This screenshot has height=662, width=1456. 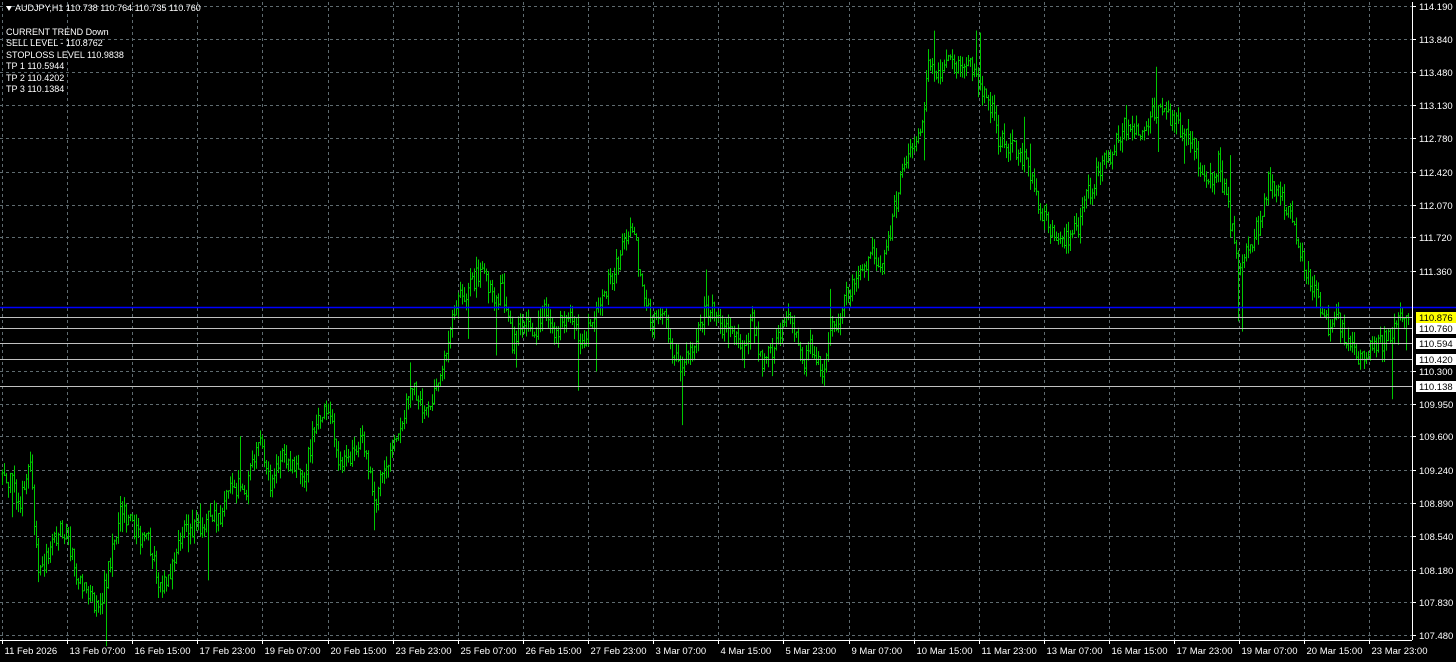 I want to click on x-tick-label: 19 Mar 07:00, so click(x=1270, y=651).